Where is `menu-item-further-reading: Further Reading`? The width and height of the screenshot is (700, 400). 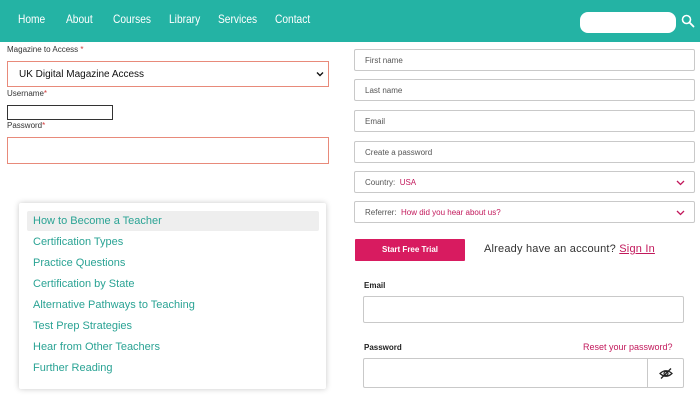
menu-item-further-reading: Further Reading is located at coordinates (173, 368).